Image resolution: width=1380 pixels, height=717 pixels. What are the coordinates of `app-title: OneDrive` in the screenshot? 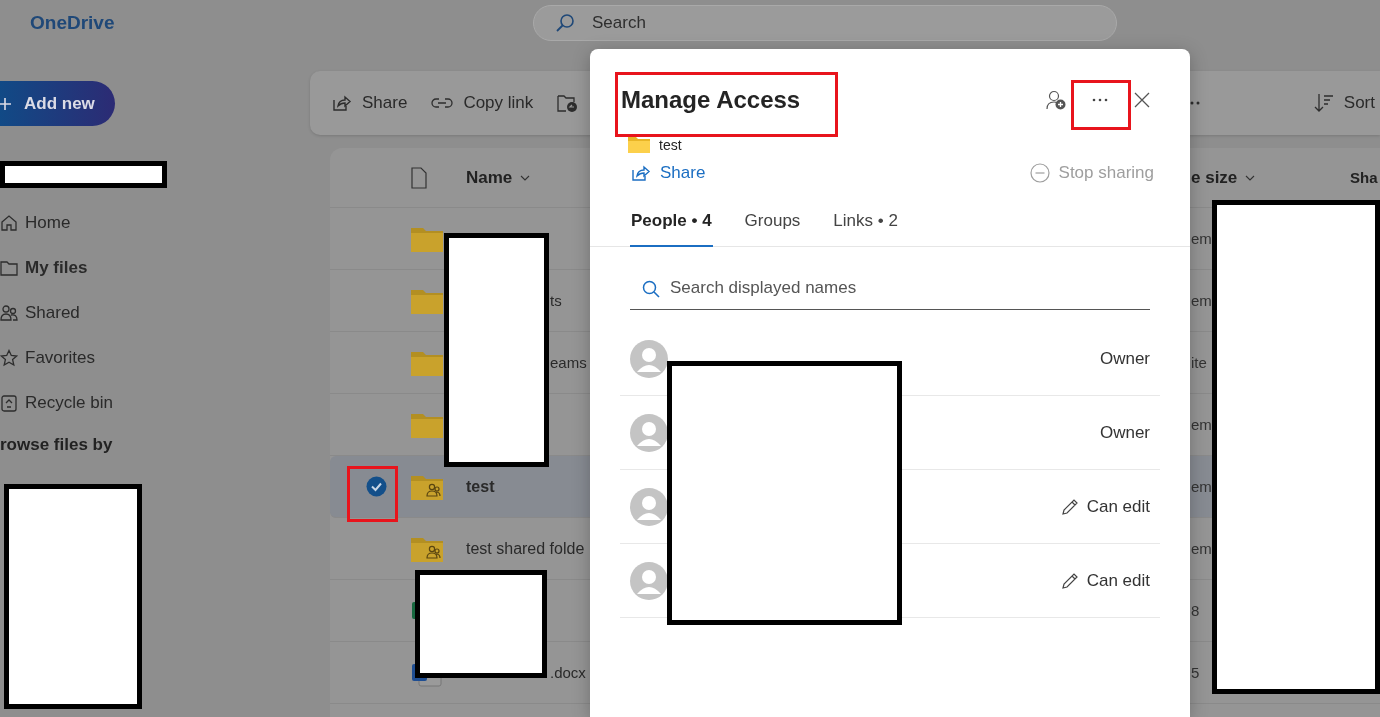 It's located at (73, 22).